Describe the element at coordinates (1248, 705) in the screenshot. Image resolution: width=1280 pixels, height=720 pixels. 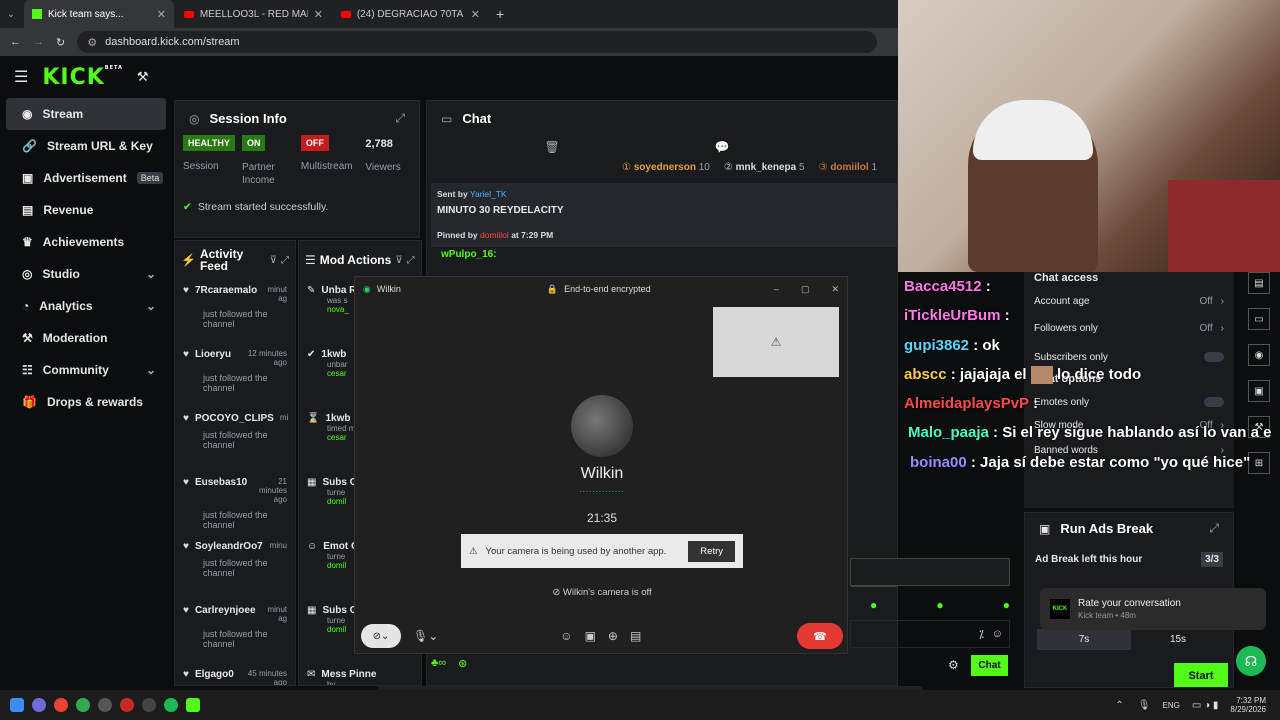
I see `clock: 7:32 PM 8/29/2026` at that location.